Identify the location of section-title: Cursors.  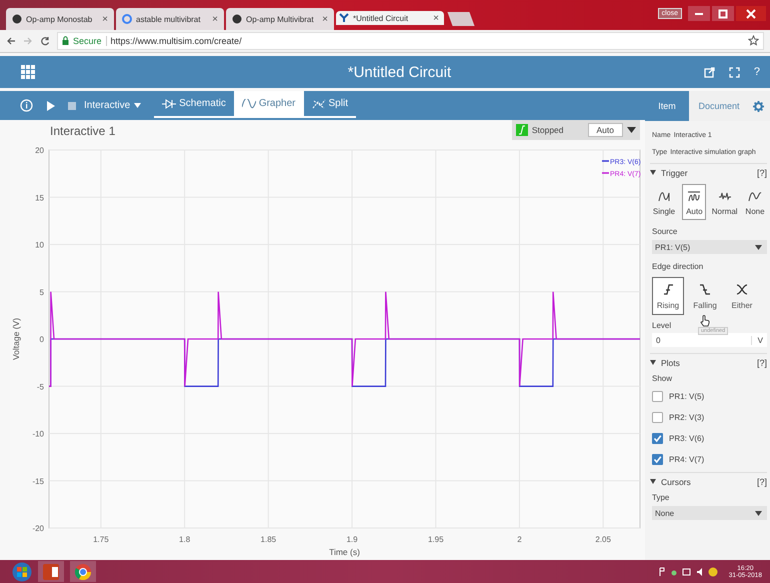
(676, 481).